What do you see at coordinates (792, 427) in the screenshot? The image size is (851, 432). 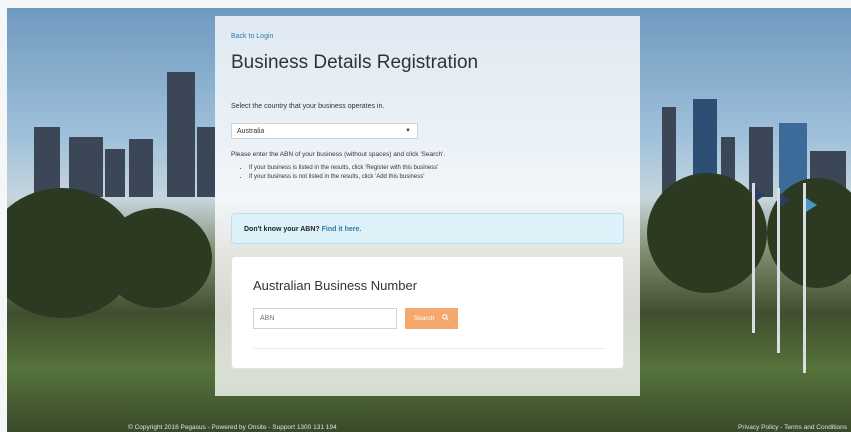 I see `footer-links: Privacy Policy - Terms and Conditions` at bounding box center [792, 427].